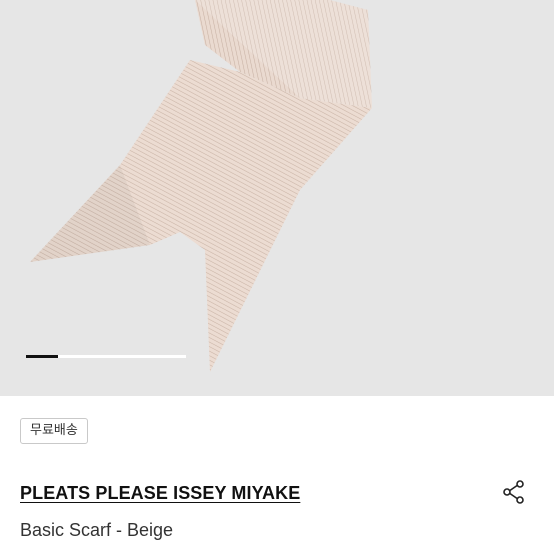 The width and height of the screenshot is (554, 554). Describe the element at coordinates (42, 356) in the screenshot. I see `carousel-progress-indicator` at that location.